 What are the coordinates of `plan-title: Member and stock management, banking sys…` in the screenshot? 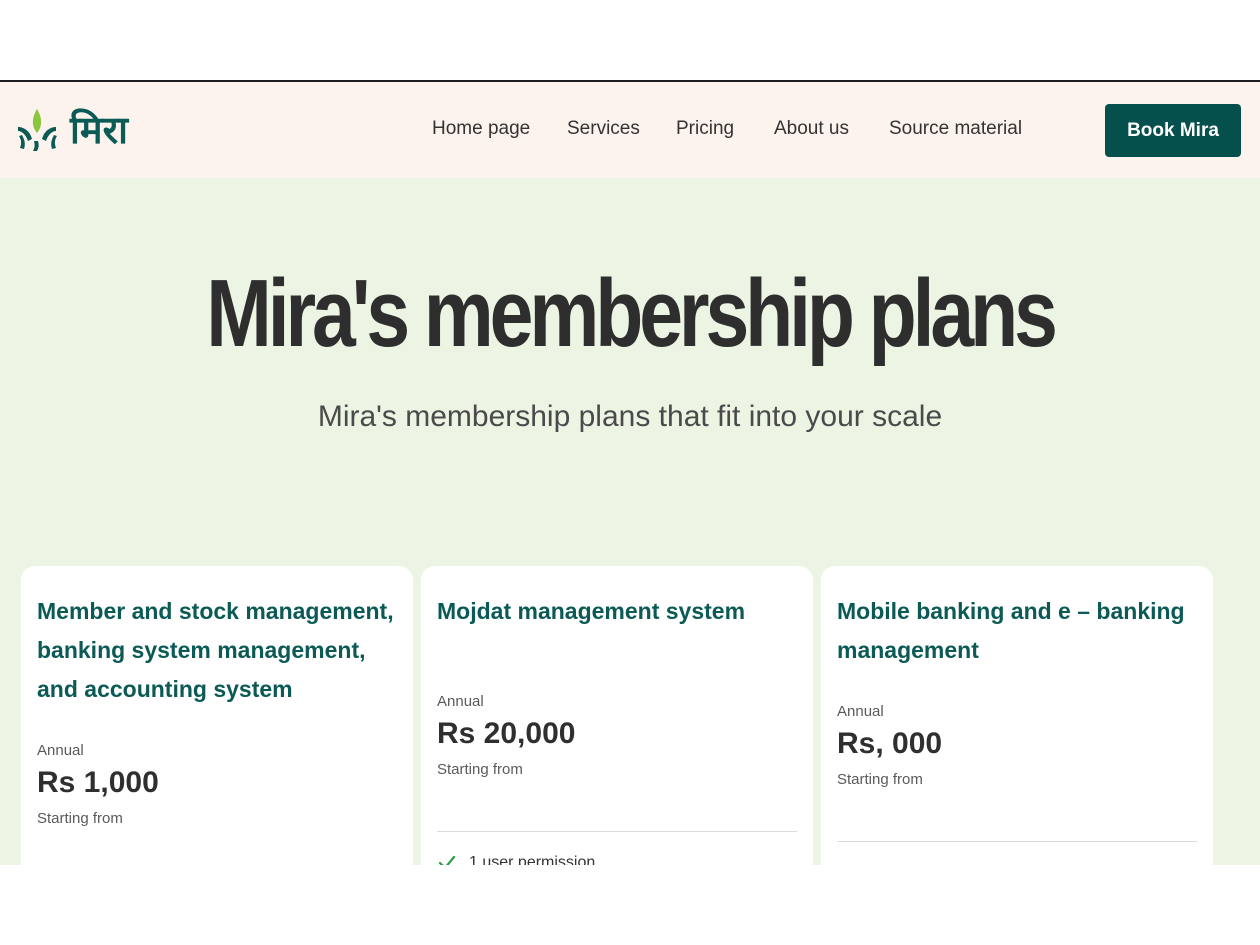 It's located at (215, 650).